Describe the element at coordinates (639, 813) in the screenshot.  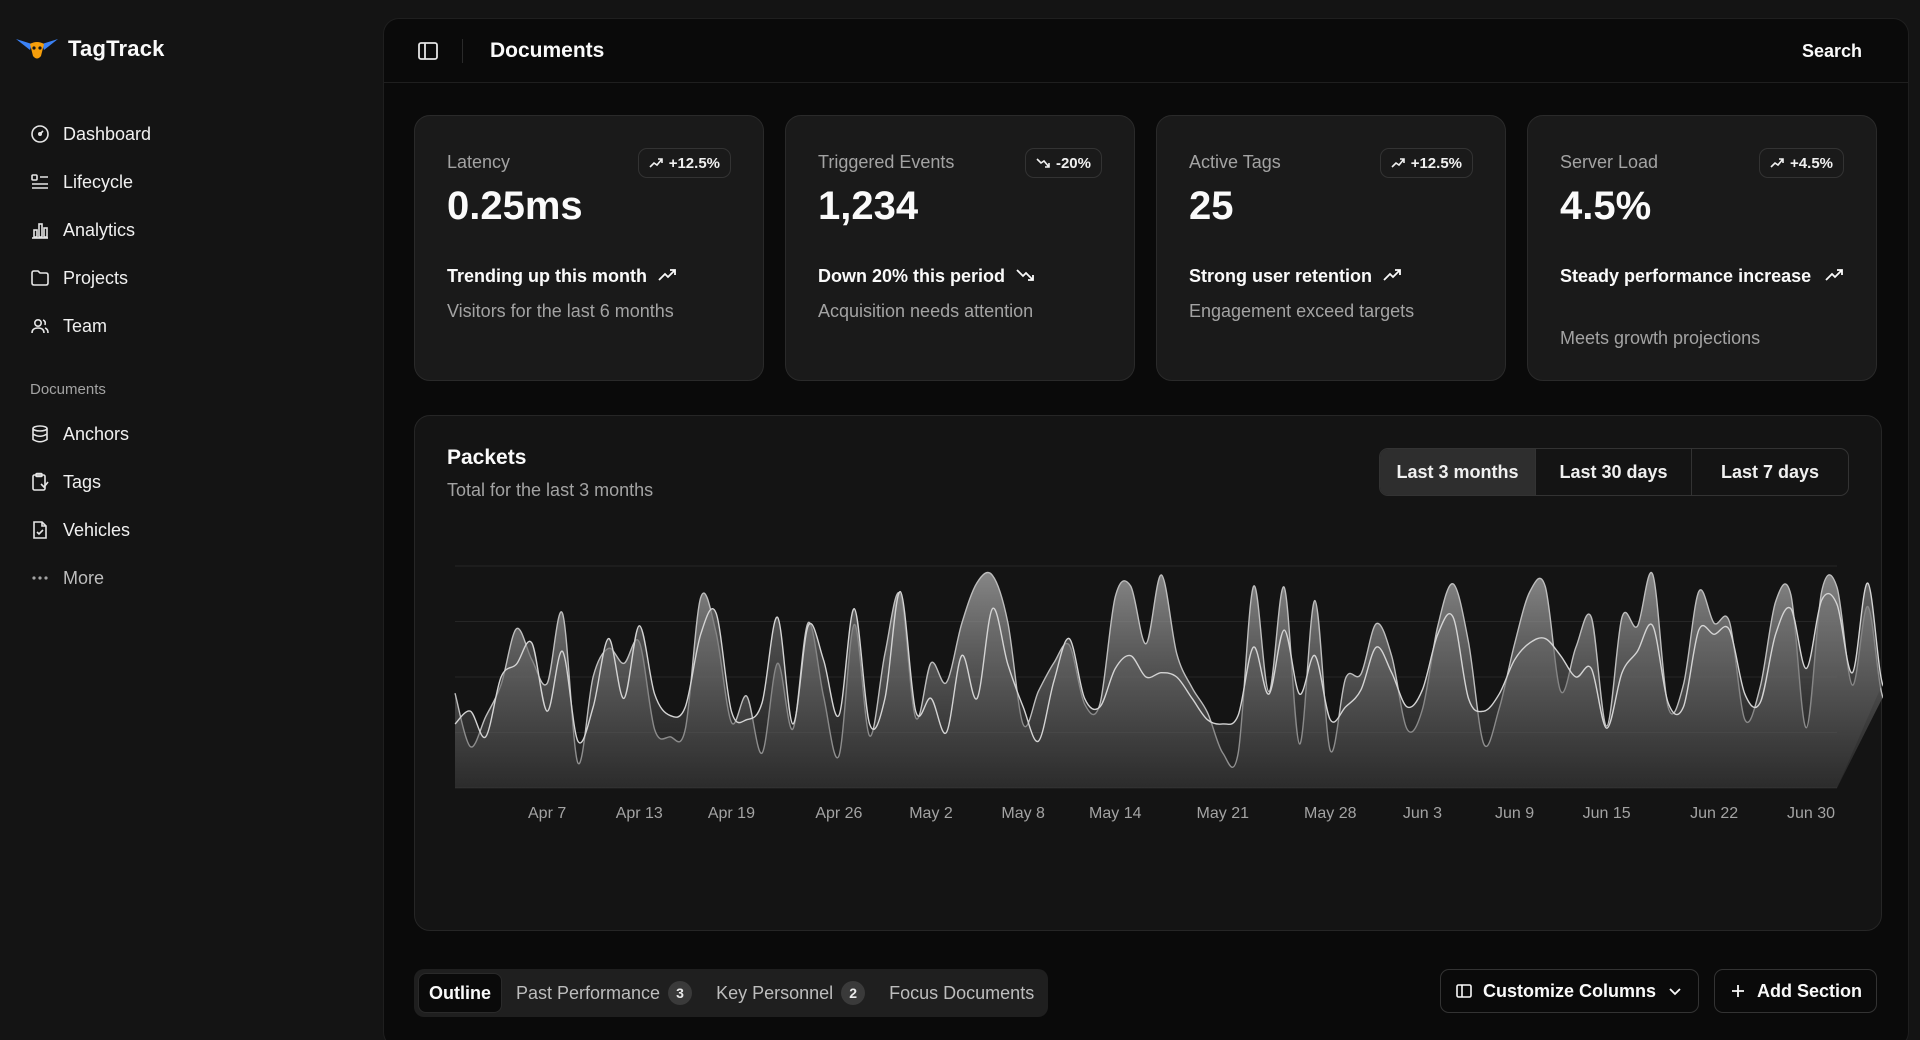
I see `x-tick-label: Apr 13` at that location.